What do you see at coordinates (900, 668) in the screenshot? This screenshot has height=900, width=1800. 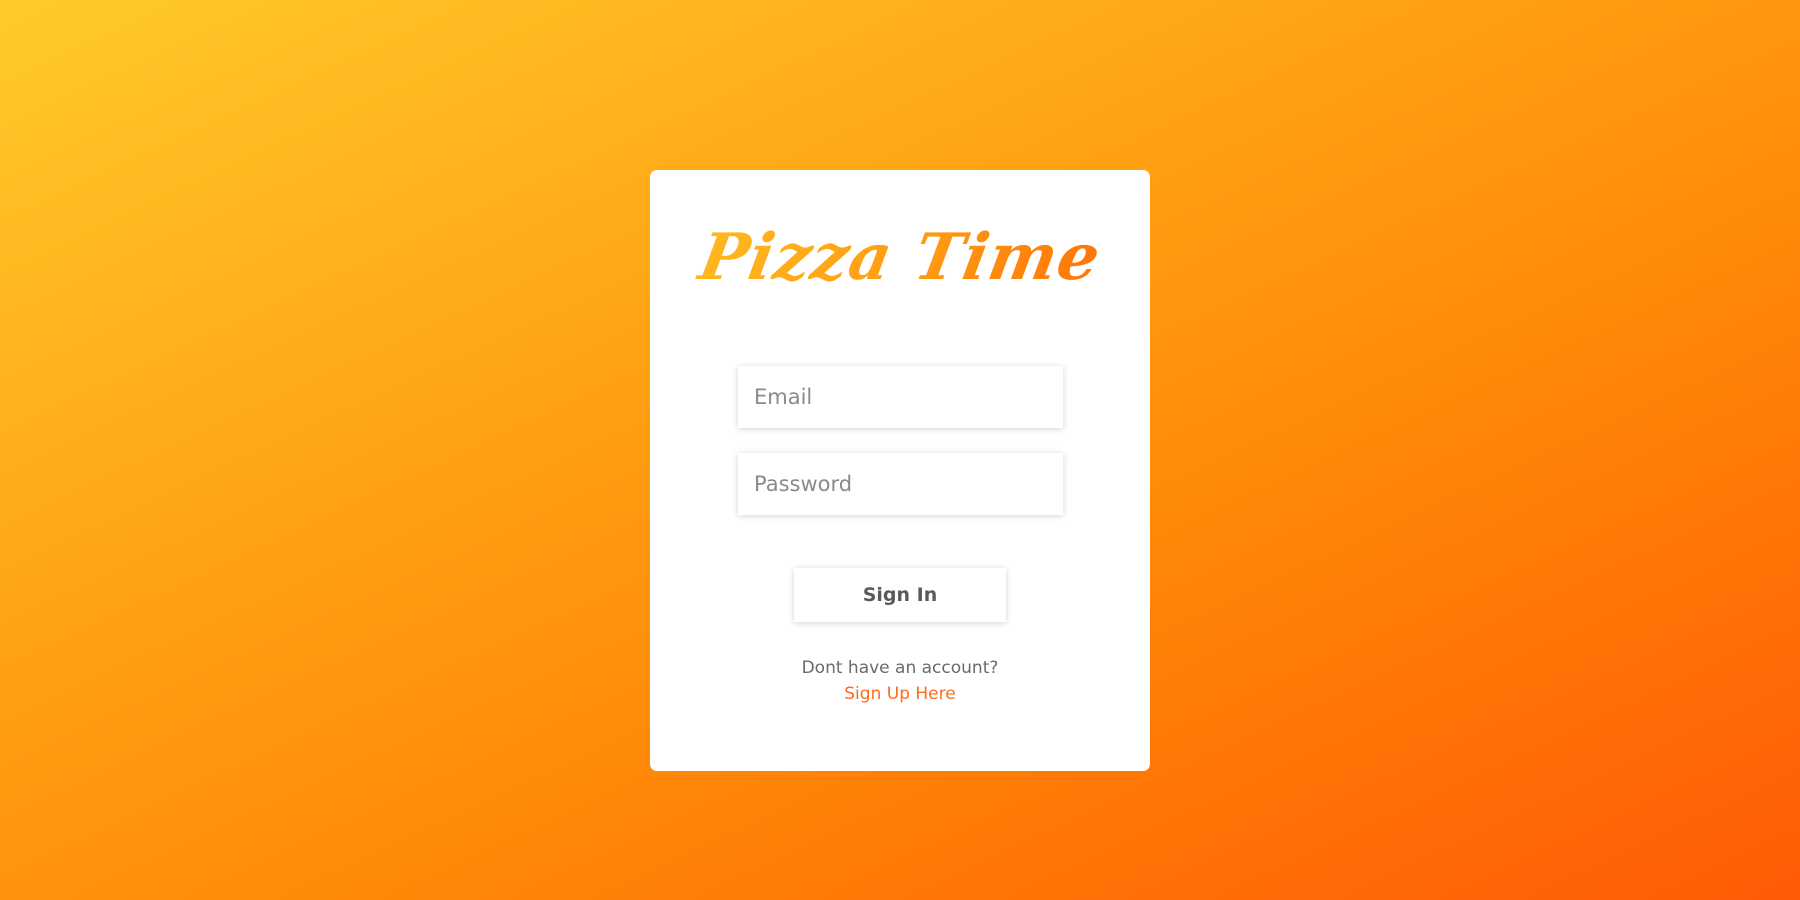 I see `no-account-prompt: Dont have an account?` at bounding box center [900, 668].